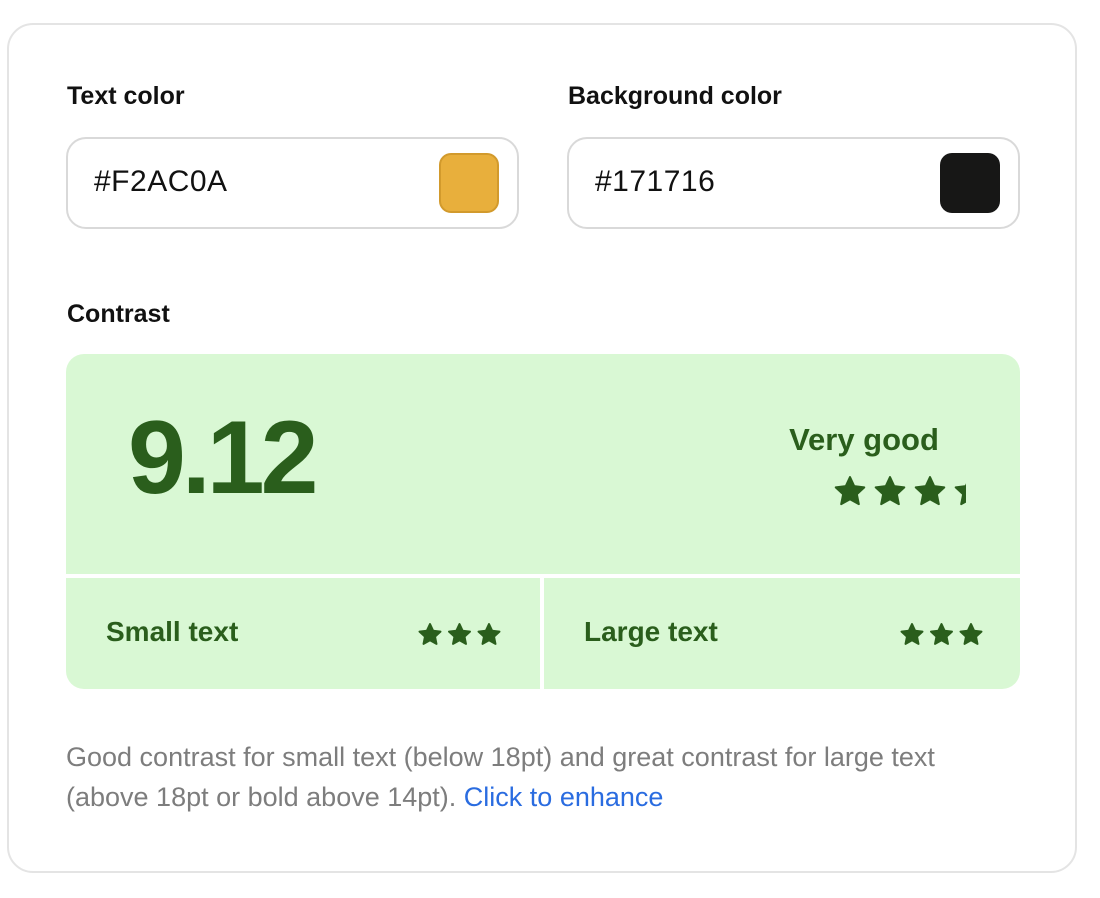 The image size is (1100, 898). What do you see at coordinates (161, 182) in the screenshot?
I see `text-color-value: #F2AC0A` at bounding box center [161, 182].